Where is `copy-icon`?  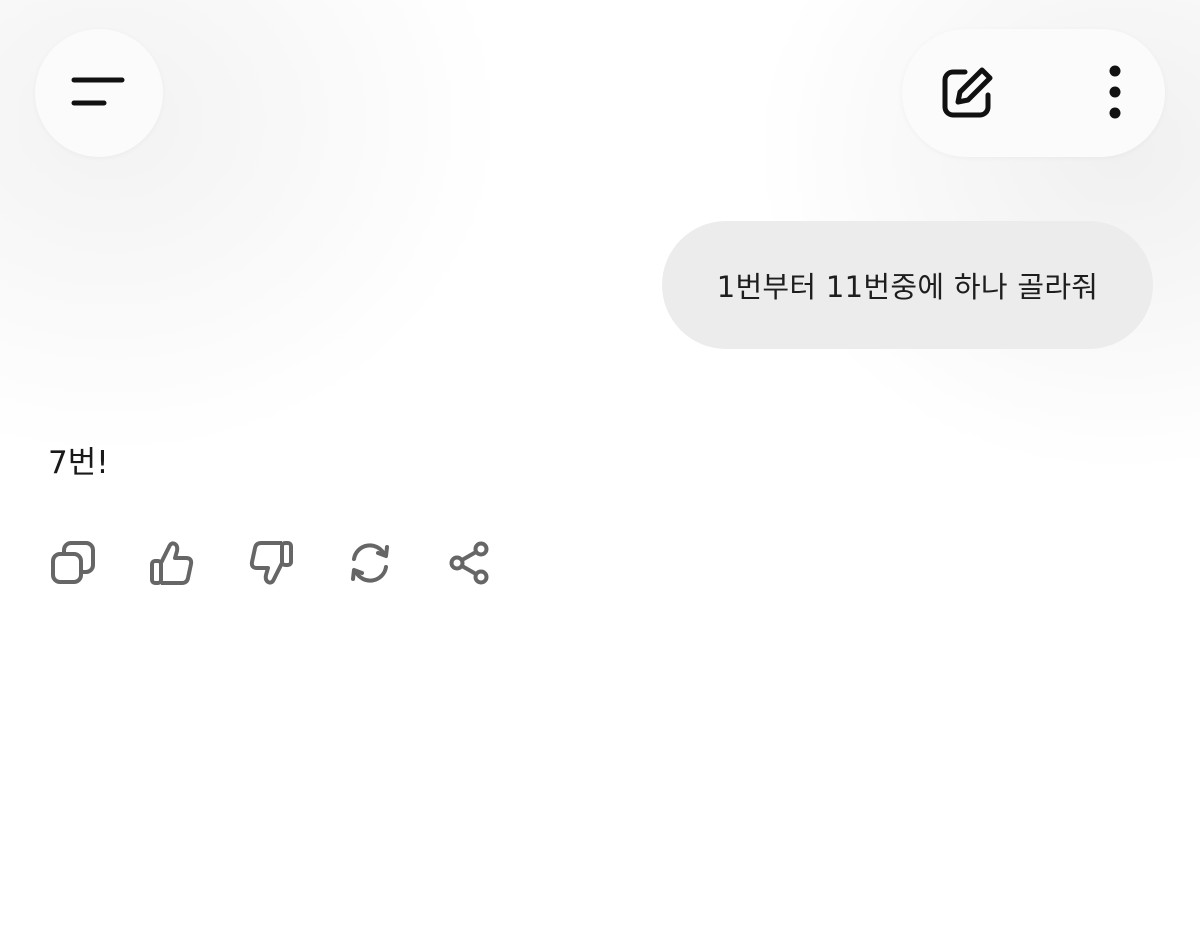
copy-icon is located at coordinates (73, 563).